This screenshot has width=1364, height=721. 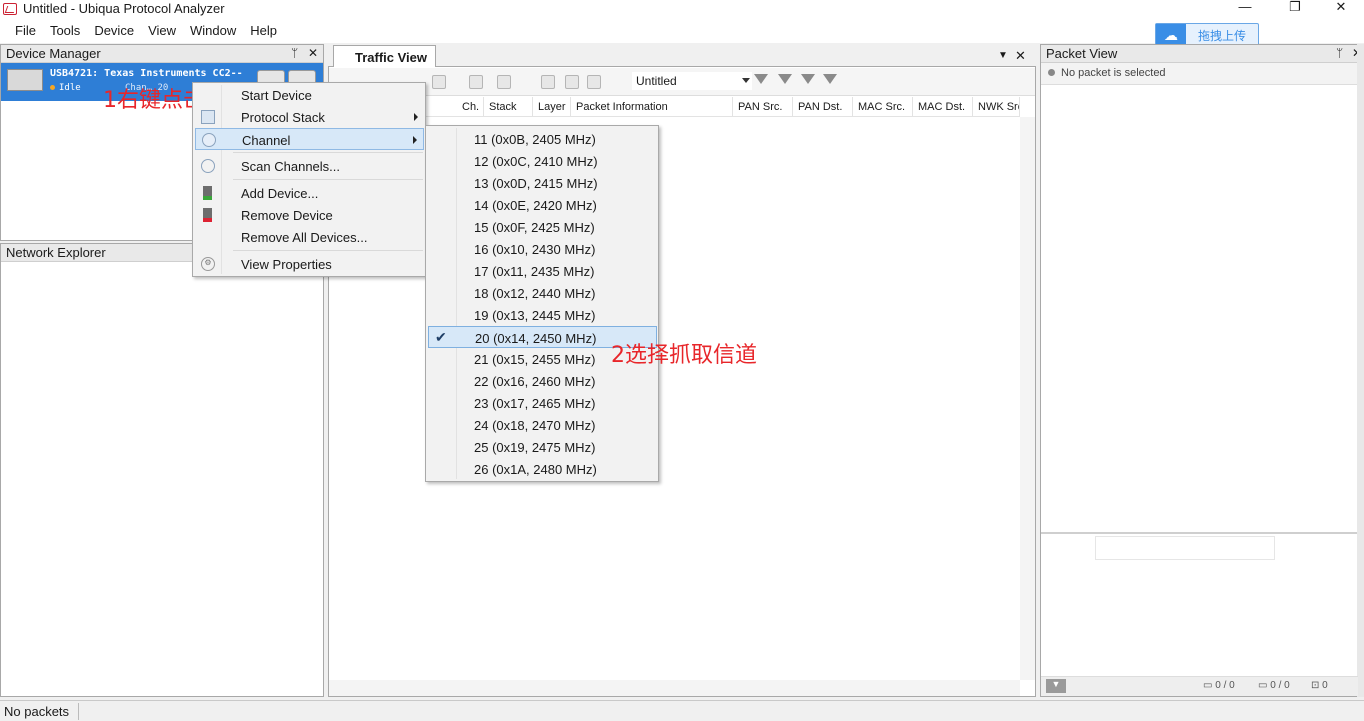 I want to click on traffic-scrollbar, so click(x=1027, y=398).